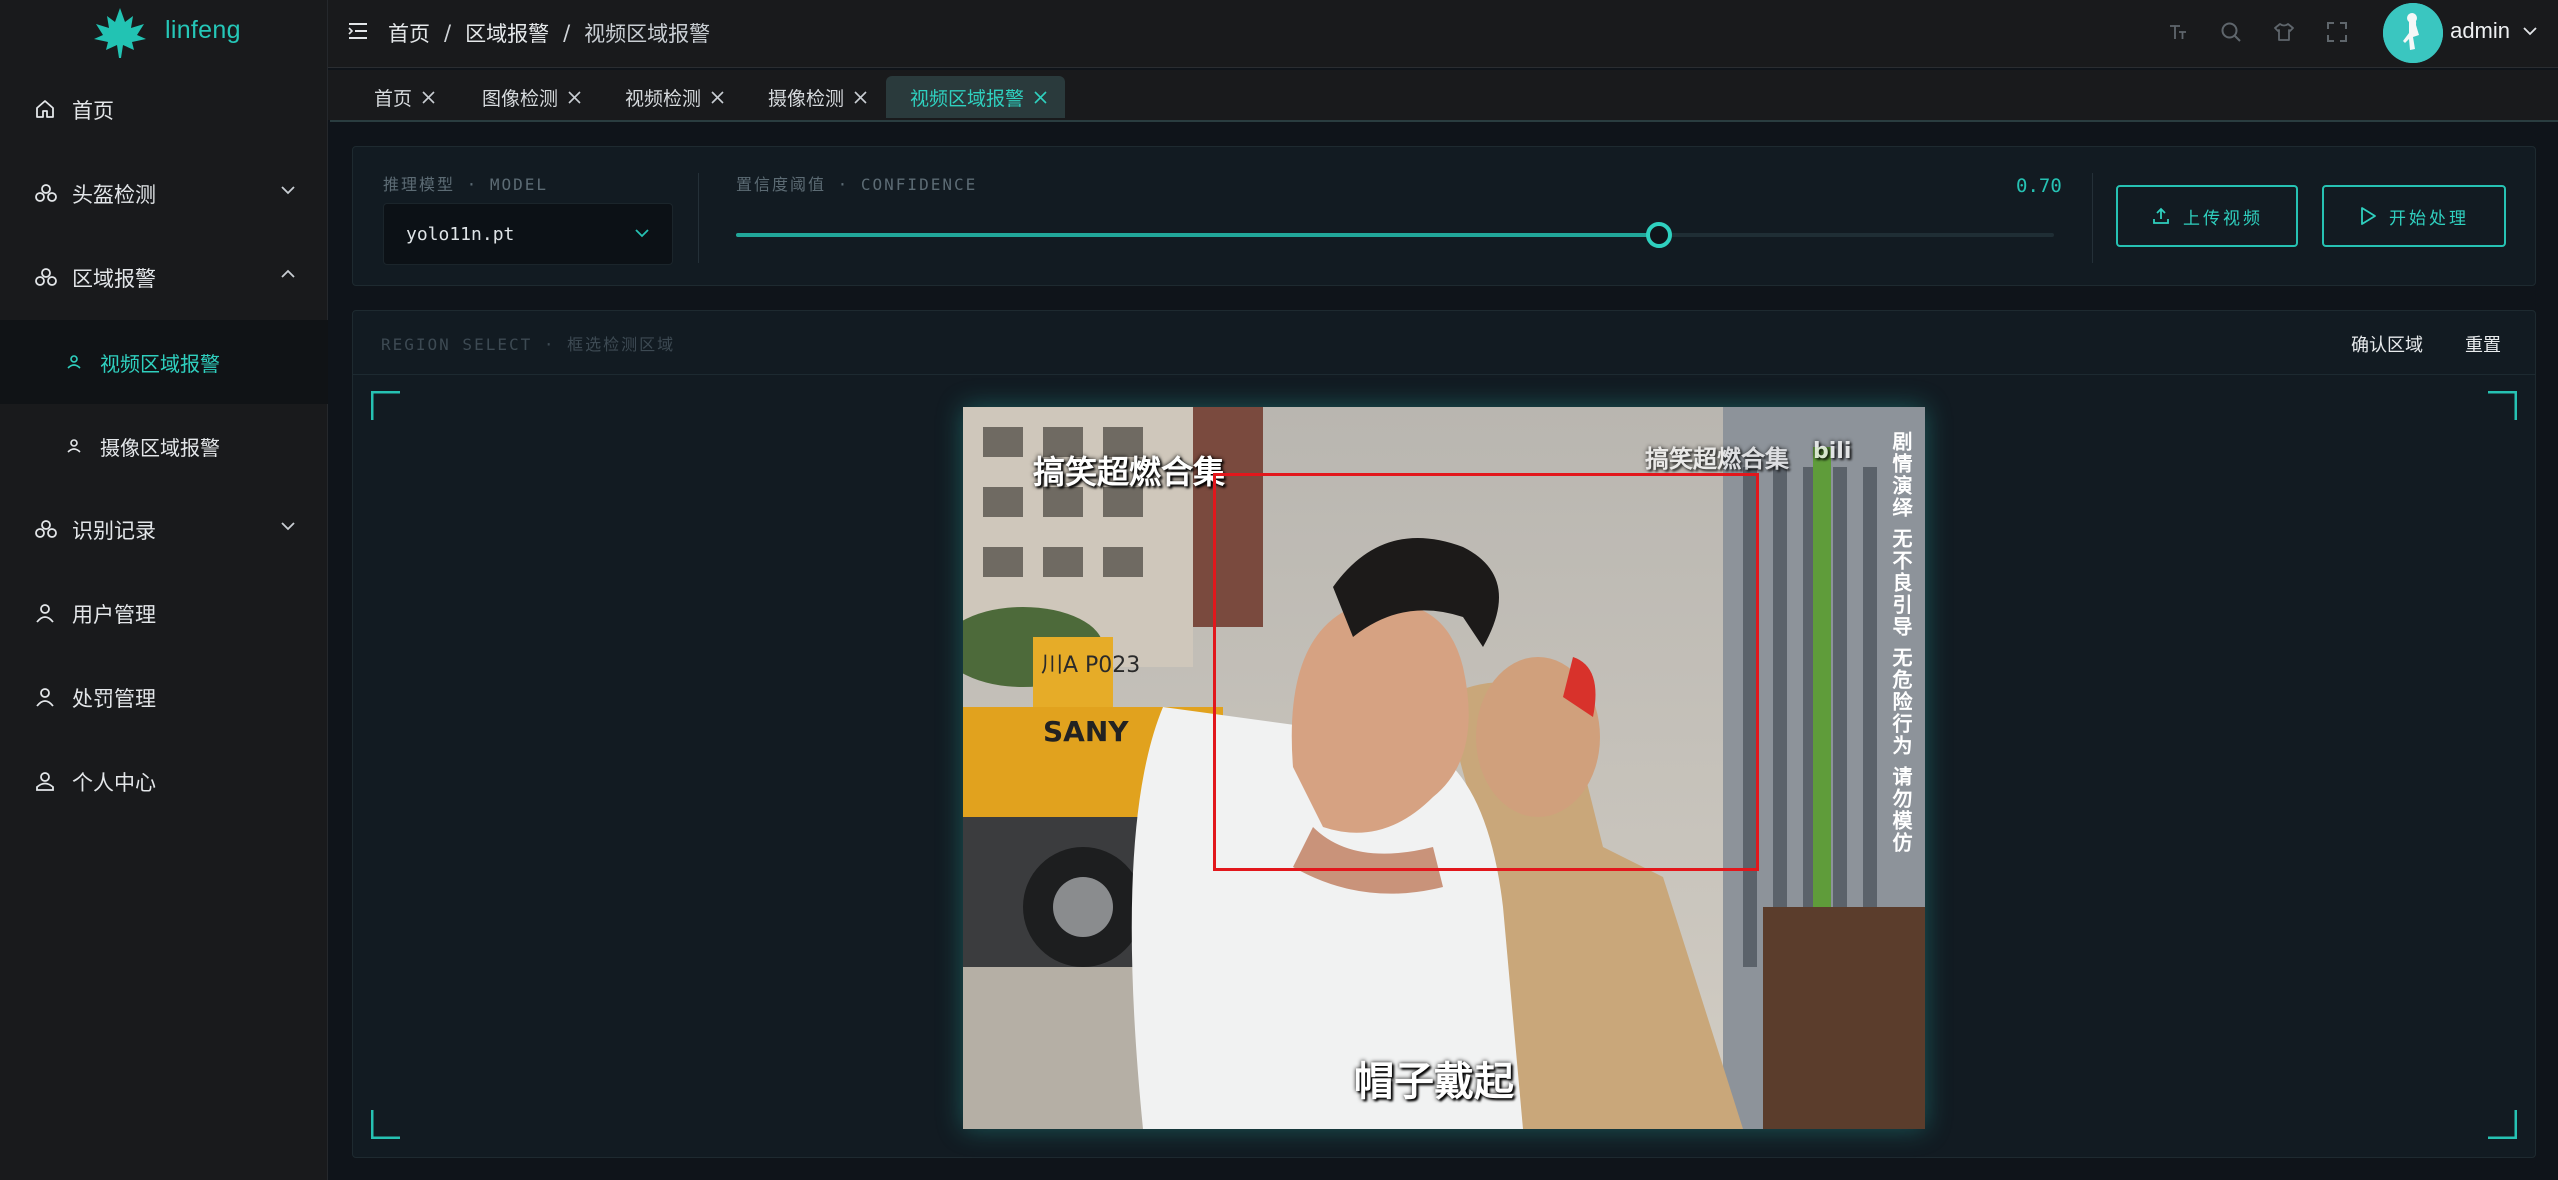 This screenshot has width=2558, height=1180. I want to click on tab-video-region-alarm: 视频区域报警, so click(976, 97).